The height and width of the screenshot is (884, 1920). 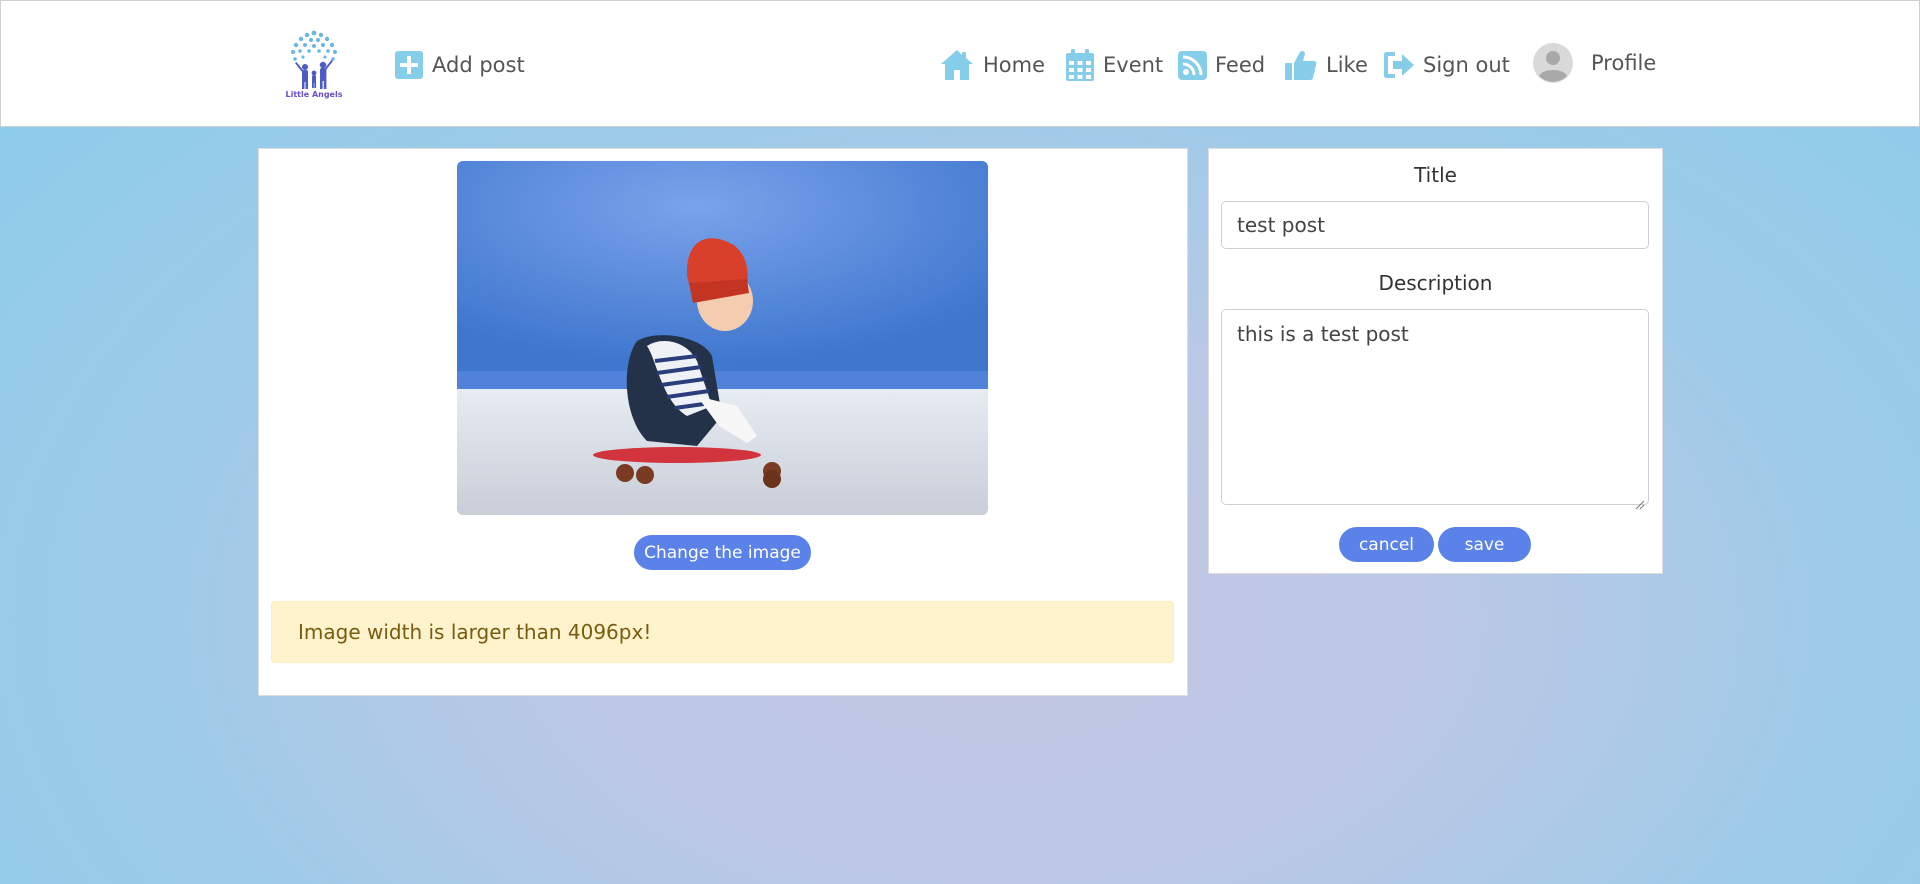 I want to click on save-button: save, so click(x=1484, y=544).